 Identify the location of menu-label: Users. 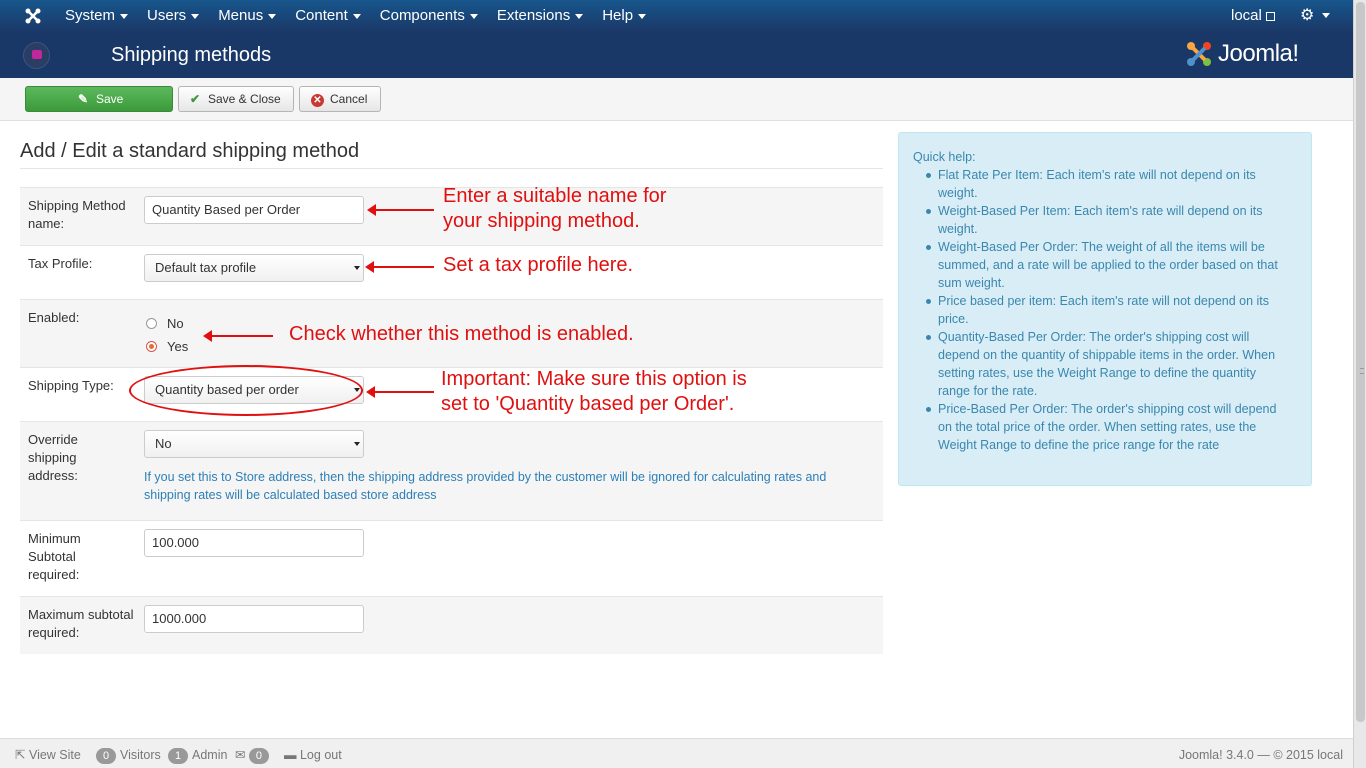
(167, 15).